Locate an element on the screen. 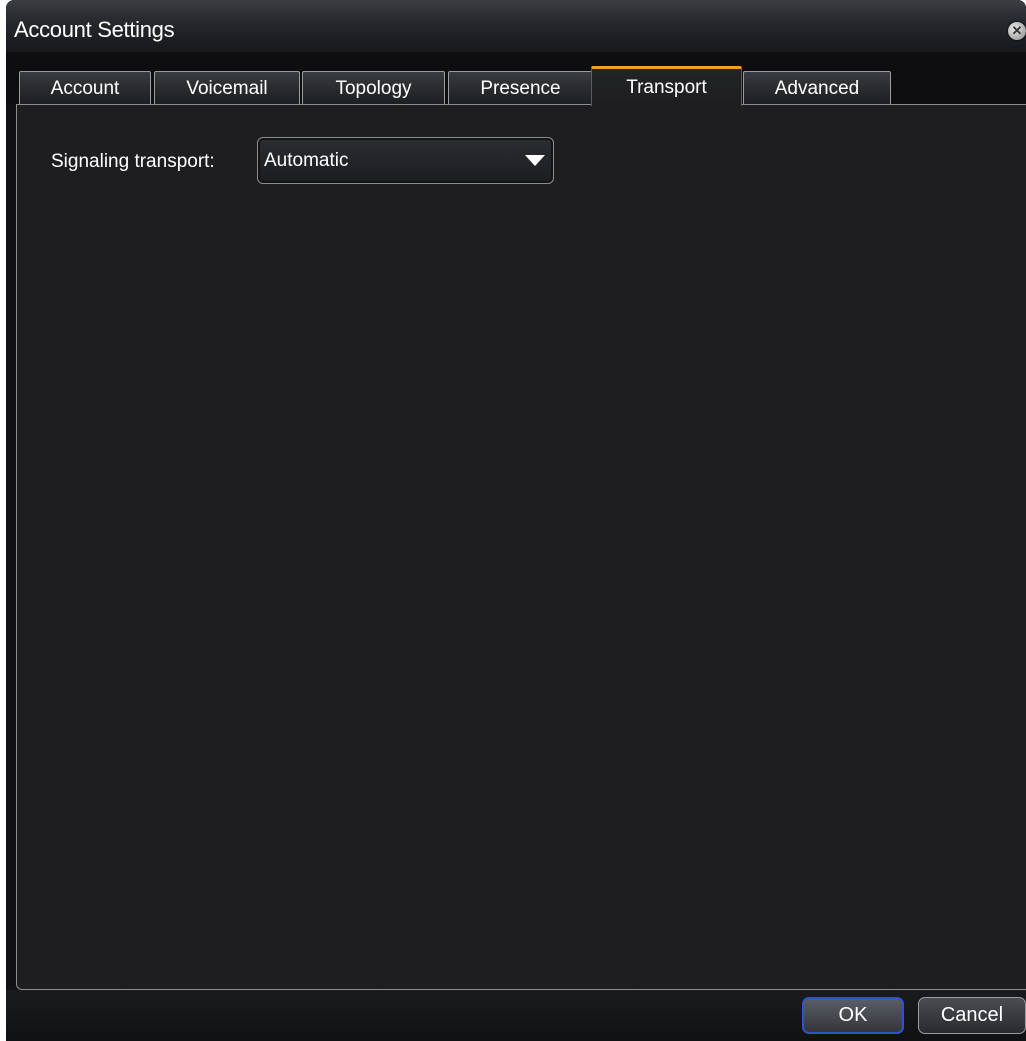 Image resolution: width=1026 pixels, height=1041 pixels. dialog-title: Account Settings is located at coordinates (94, 29).